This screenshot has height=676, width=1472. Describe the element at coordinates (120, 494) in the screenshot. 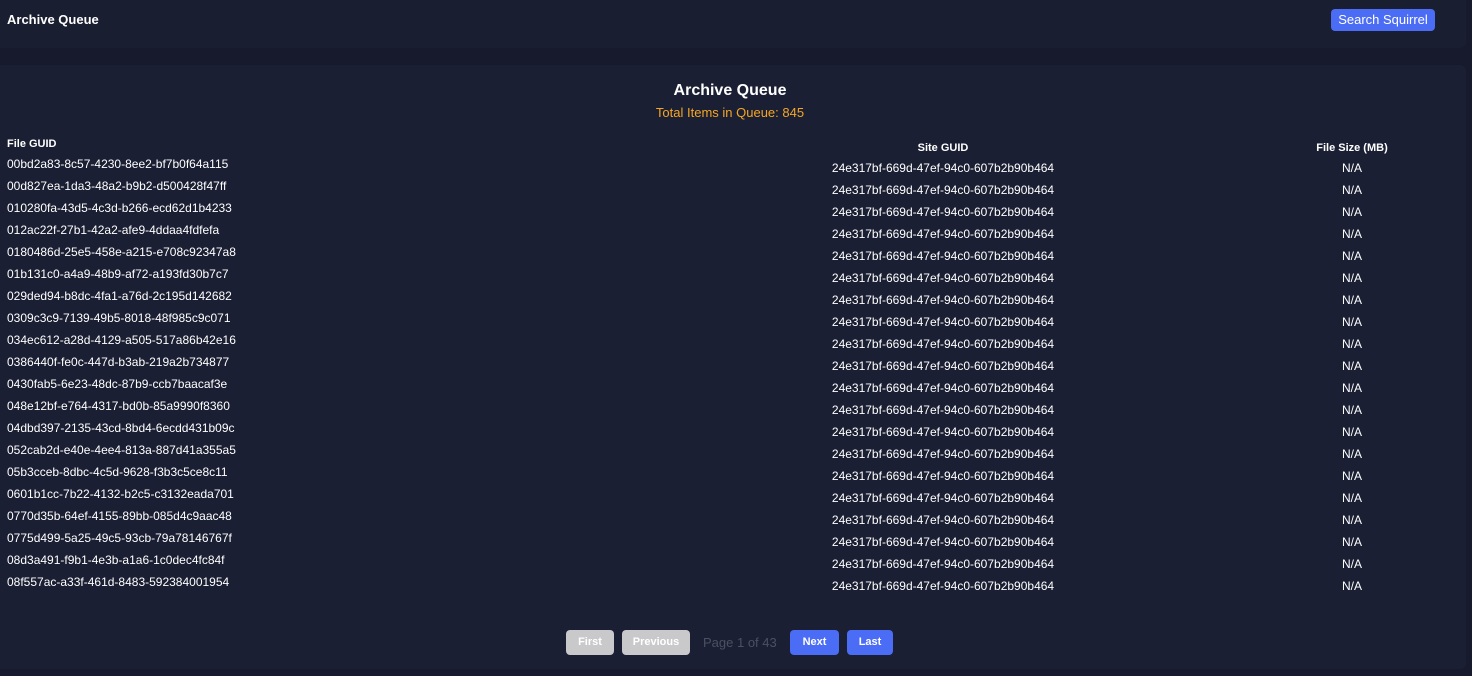

I see `file-guid-cell: 0601b1cc-7b22-4132-b2c5-c3132eada701` at that location.